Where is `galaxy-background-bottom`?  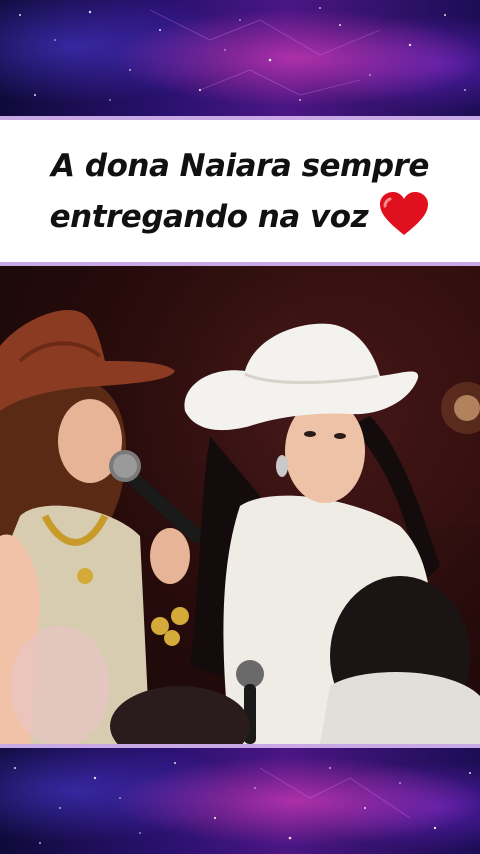 galaxy-background-bottom is located at coordinates (240, 801).